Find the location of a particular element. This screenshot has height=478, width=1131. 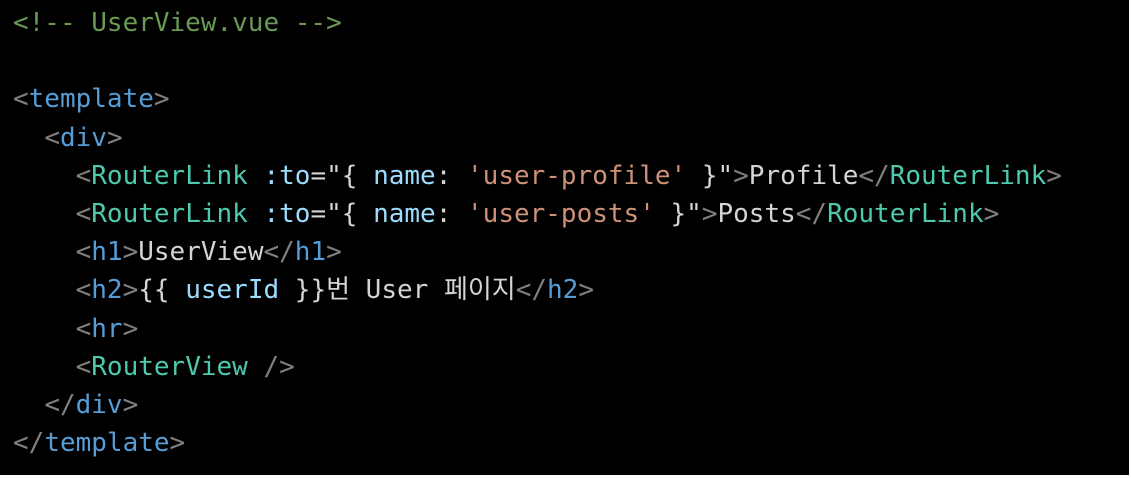

code-line: <div> is located at coordinates (564, 138).